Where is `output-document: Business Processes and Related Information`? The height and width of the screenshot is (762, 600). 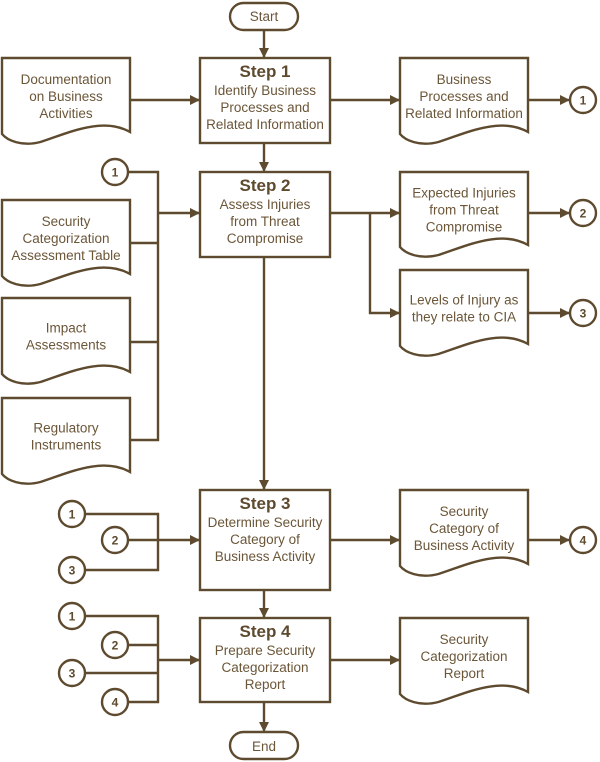 output-document: Business Processes and Related Information is located at coordinates (464, 100).